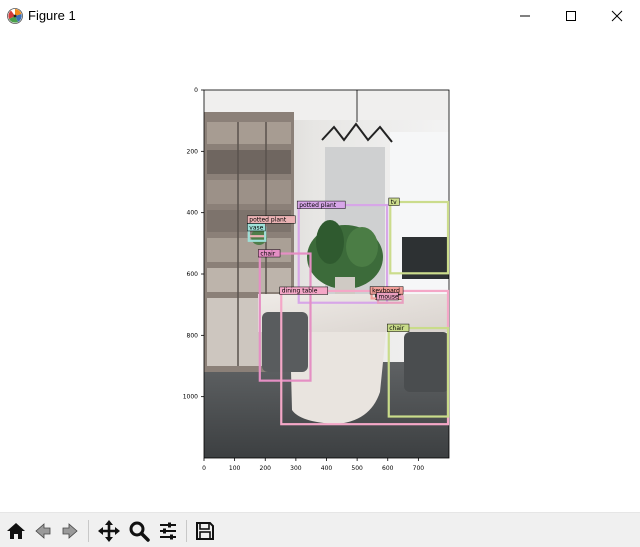 The height and width of the screenshot is (547, 640). I want to click on save-icon, so click(205, 531).